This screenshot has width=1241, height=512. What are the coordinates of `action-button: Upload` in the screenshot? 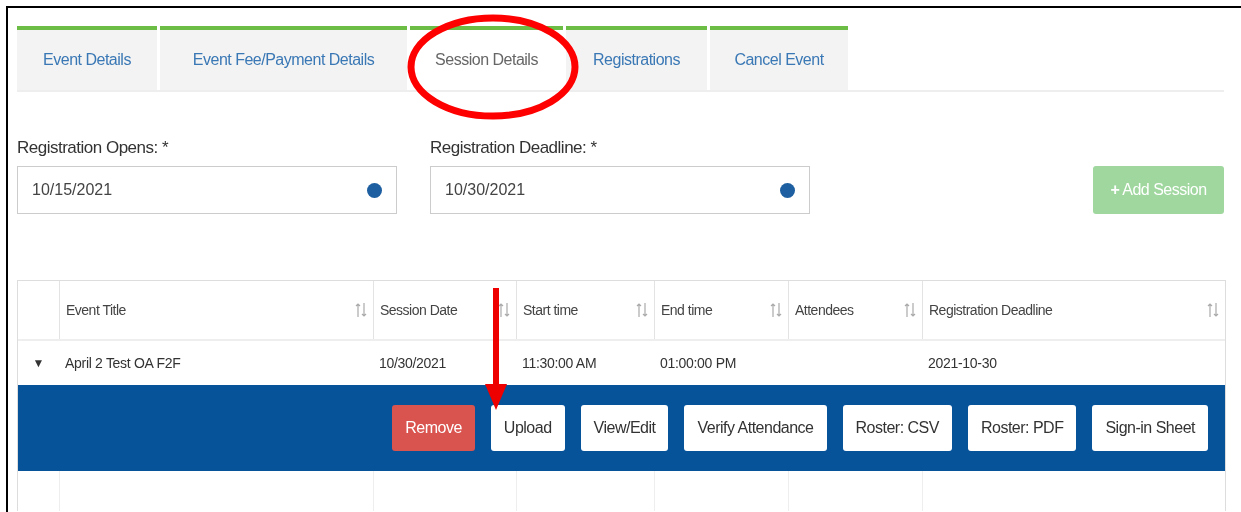 It's located at (527, 428).